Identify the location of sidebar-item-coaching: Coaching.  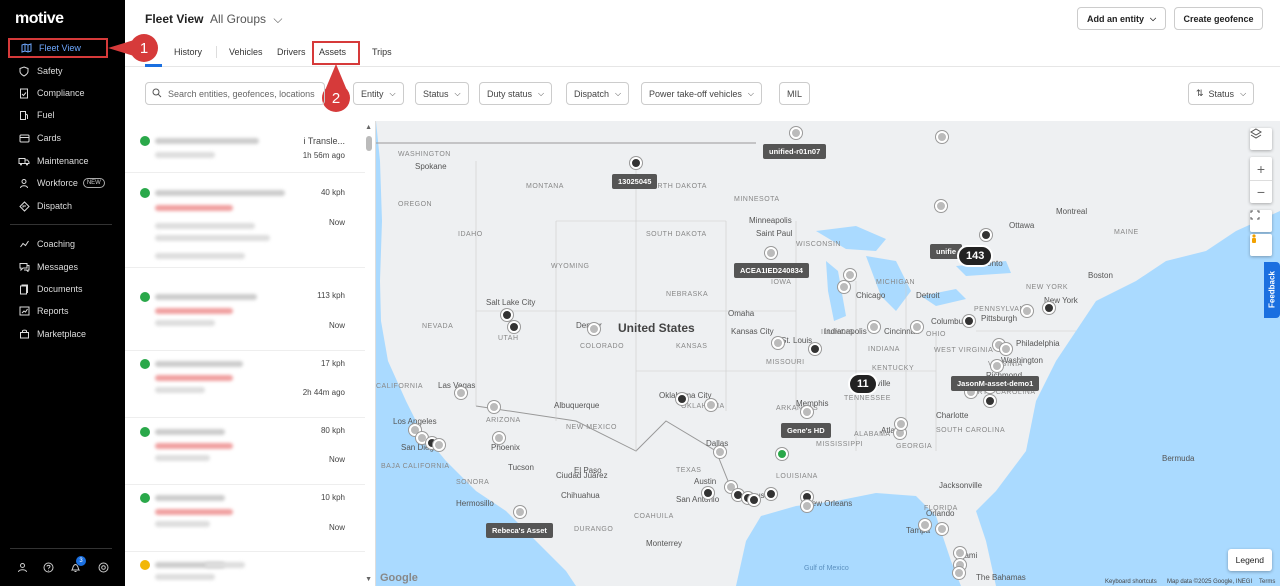
(58, 244).